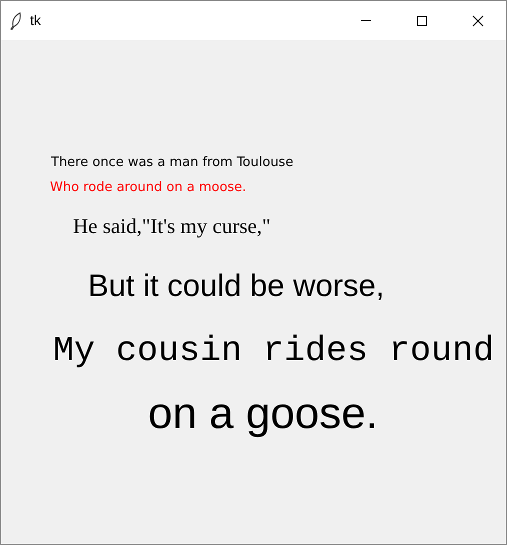  Describe the element at coordinates (16, 21) in the screenshot. I see `feather-icon` at that location.